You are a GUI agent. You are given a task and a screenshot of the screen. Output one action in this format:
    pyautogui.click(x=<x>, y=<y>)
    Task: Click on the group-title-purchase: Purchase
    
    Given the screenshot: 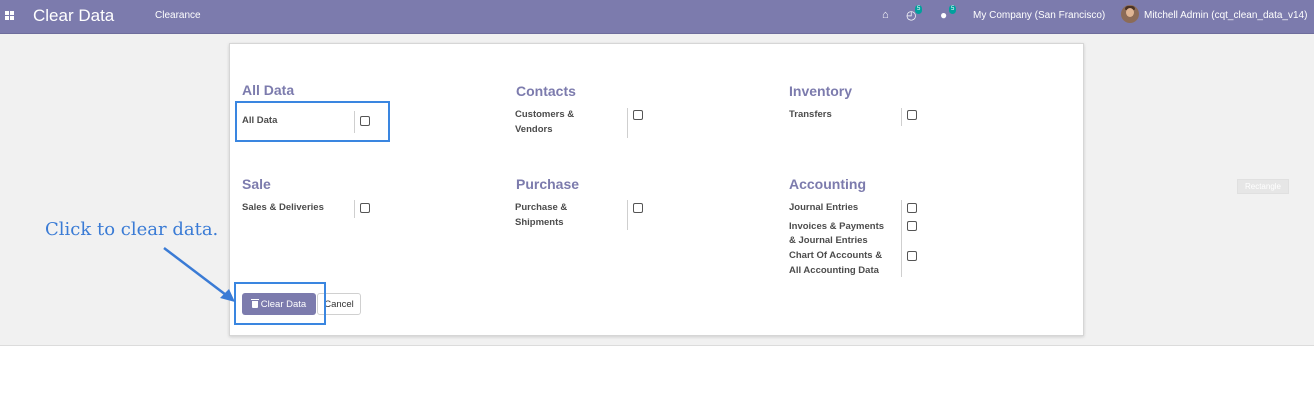 What is the action you would take?
    pyautogui.click(x=548, y=184)
    